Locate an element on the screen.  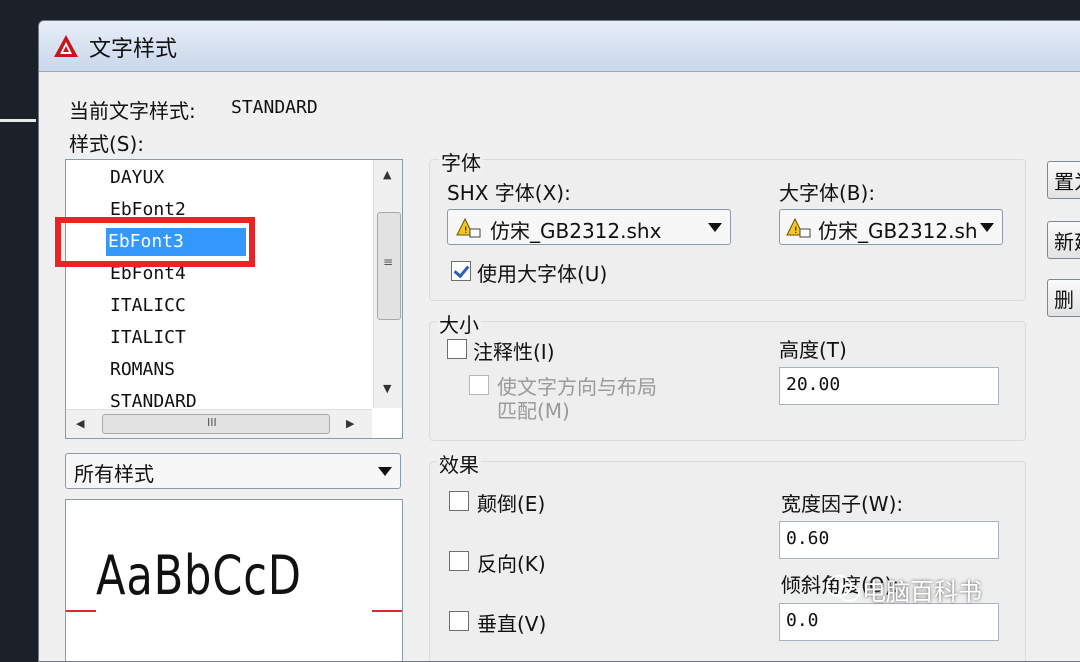
dialog-title: 文字样式 is located at coordinates (133, 49).